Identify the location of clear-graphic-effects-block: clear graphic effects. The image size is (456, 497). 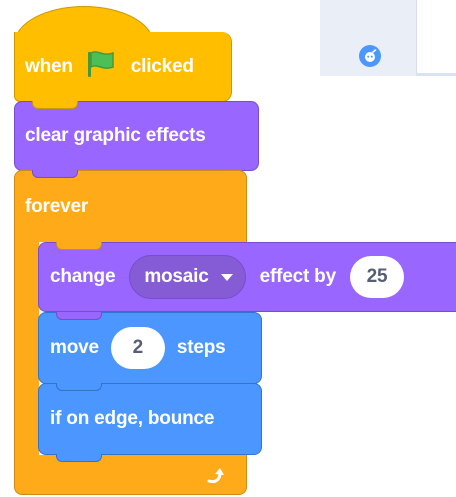
(136, 136).